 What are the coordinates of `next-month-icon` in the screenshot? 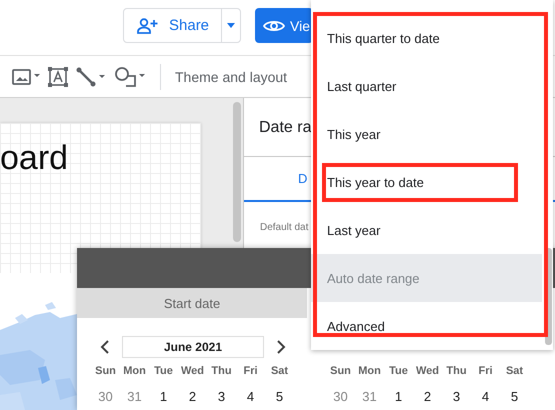 It's located at (281, 347).